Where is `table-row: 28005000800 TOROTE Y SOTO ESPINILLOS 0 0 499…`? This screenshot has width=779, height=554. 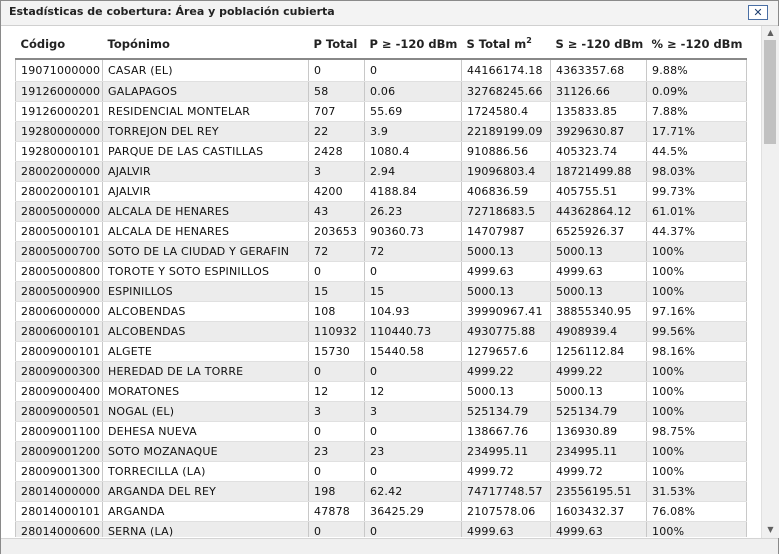
table-row: 28005000800 TOROTE Y SOTO ESPINILLOS 0 0 499… is located at coordinates (381, 271).